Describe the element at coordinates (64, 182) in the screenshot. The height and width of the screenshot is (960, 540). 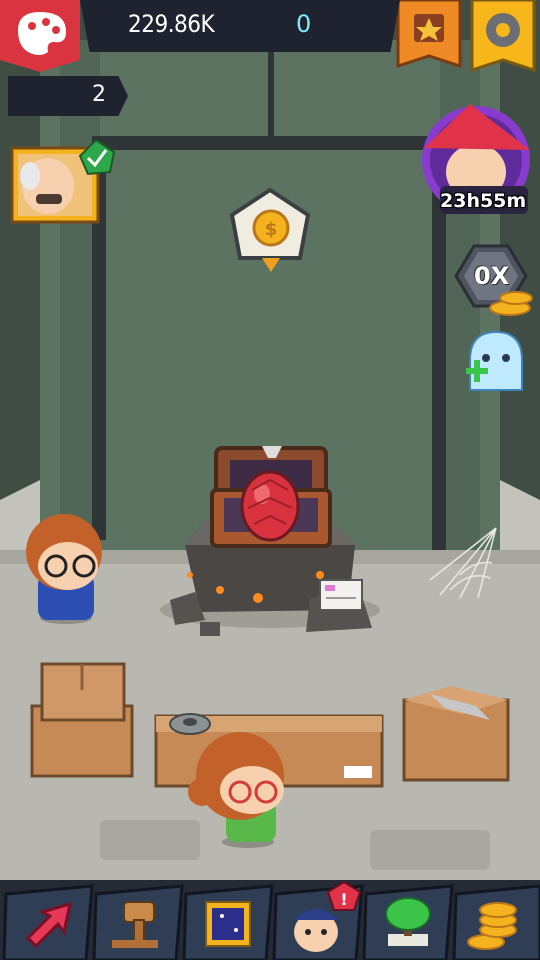
I see `manager-button` at that location.